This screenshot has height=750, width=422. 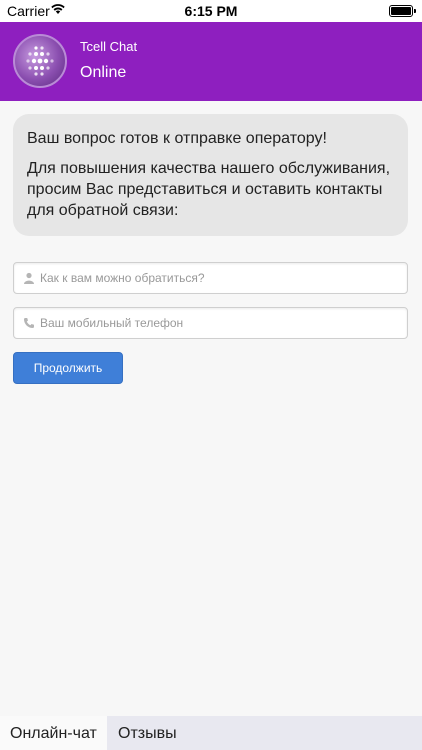 I want to click on battery-icon, so click(x=402, y=11).